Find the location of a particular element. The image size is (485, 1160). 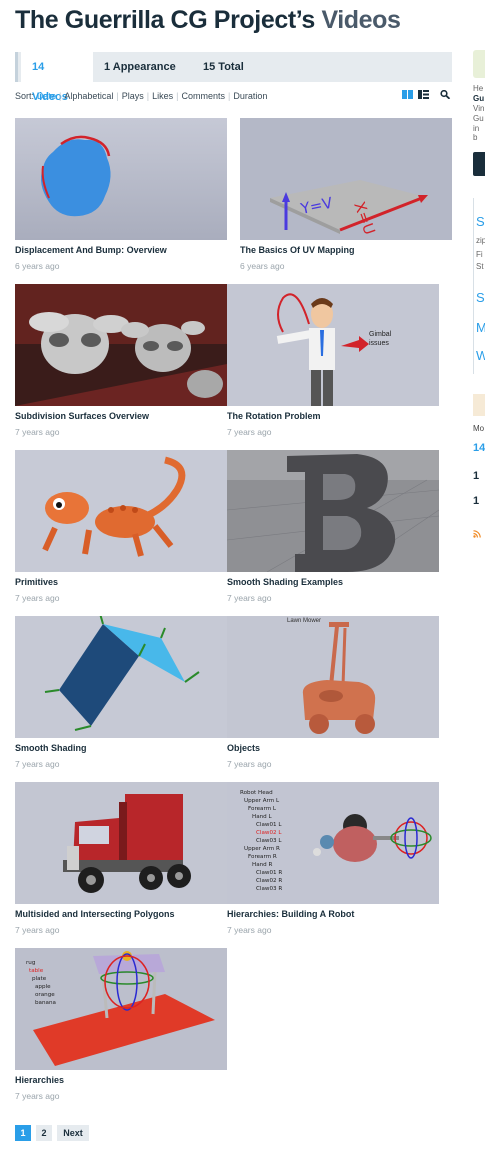

video-title: Subdivision Surfaces Overview is located at coordinates (130, 416).